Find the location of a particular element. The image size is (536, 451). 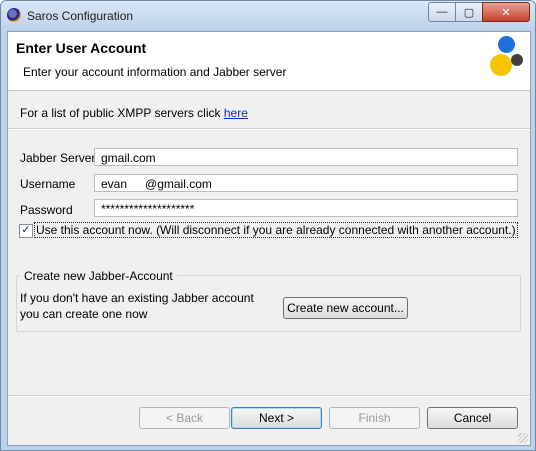

logo-blue-dot is located at coordinates (506, 44).